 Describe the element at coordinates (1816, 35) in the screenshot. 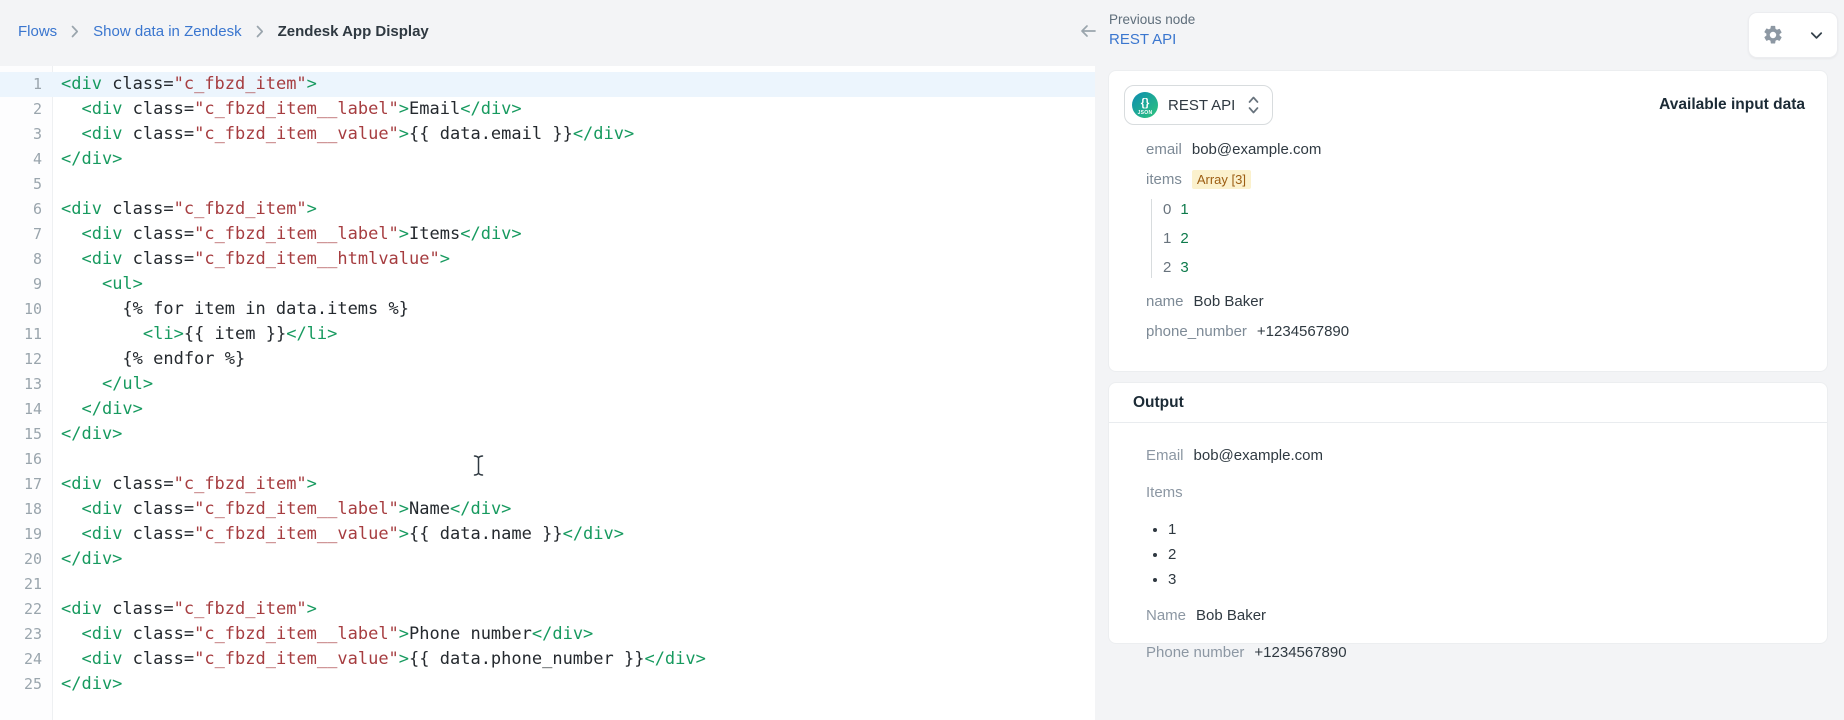

I see `chevron-down-icon` at that location.